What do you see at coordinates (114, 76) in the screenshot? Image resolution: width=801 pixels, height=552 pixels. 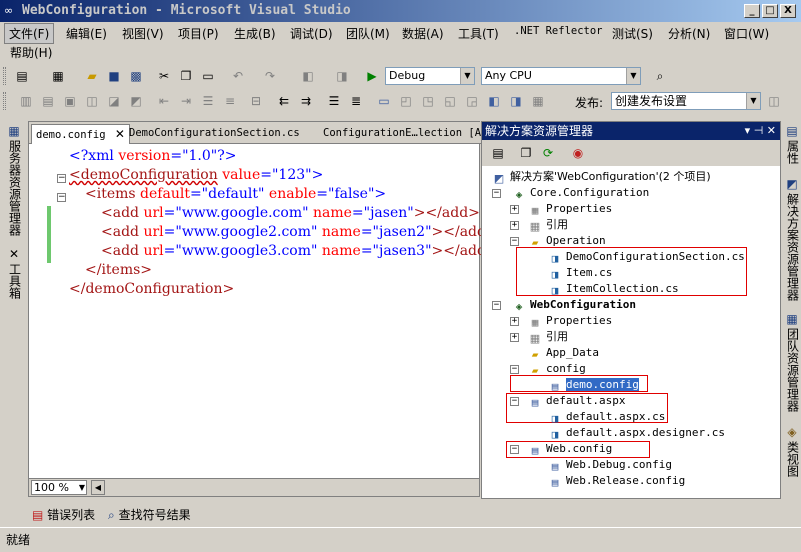 I see `save-icon: ■` at bounding box center [114, 76].